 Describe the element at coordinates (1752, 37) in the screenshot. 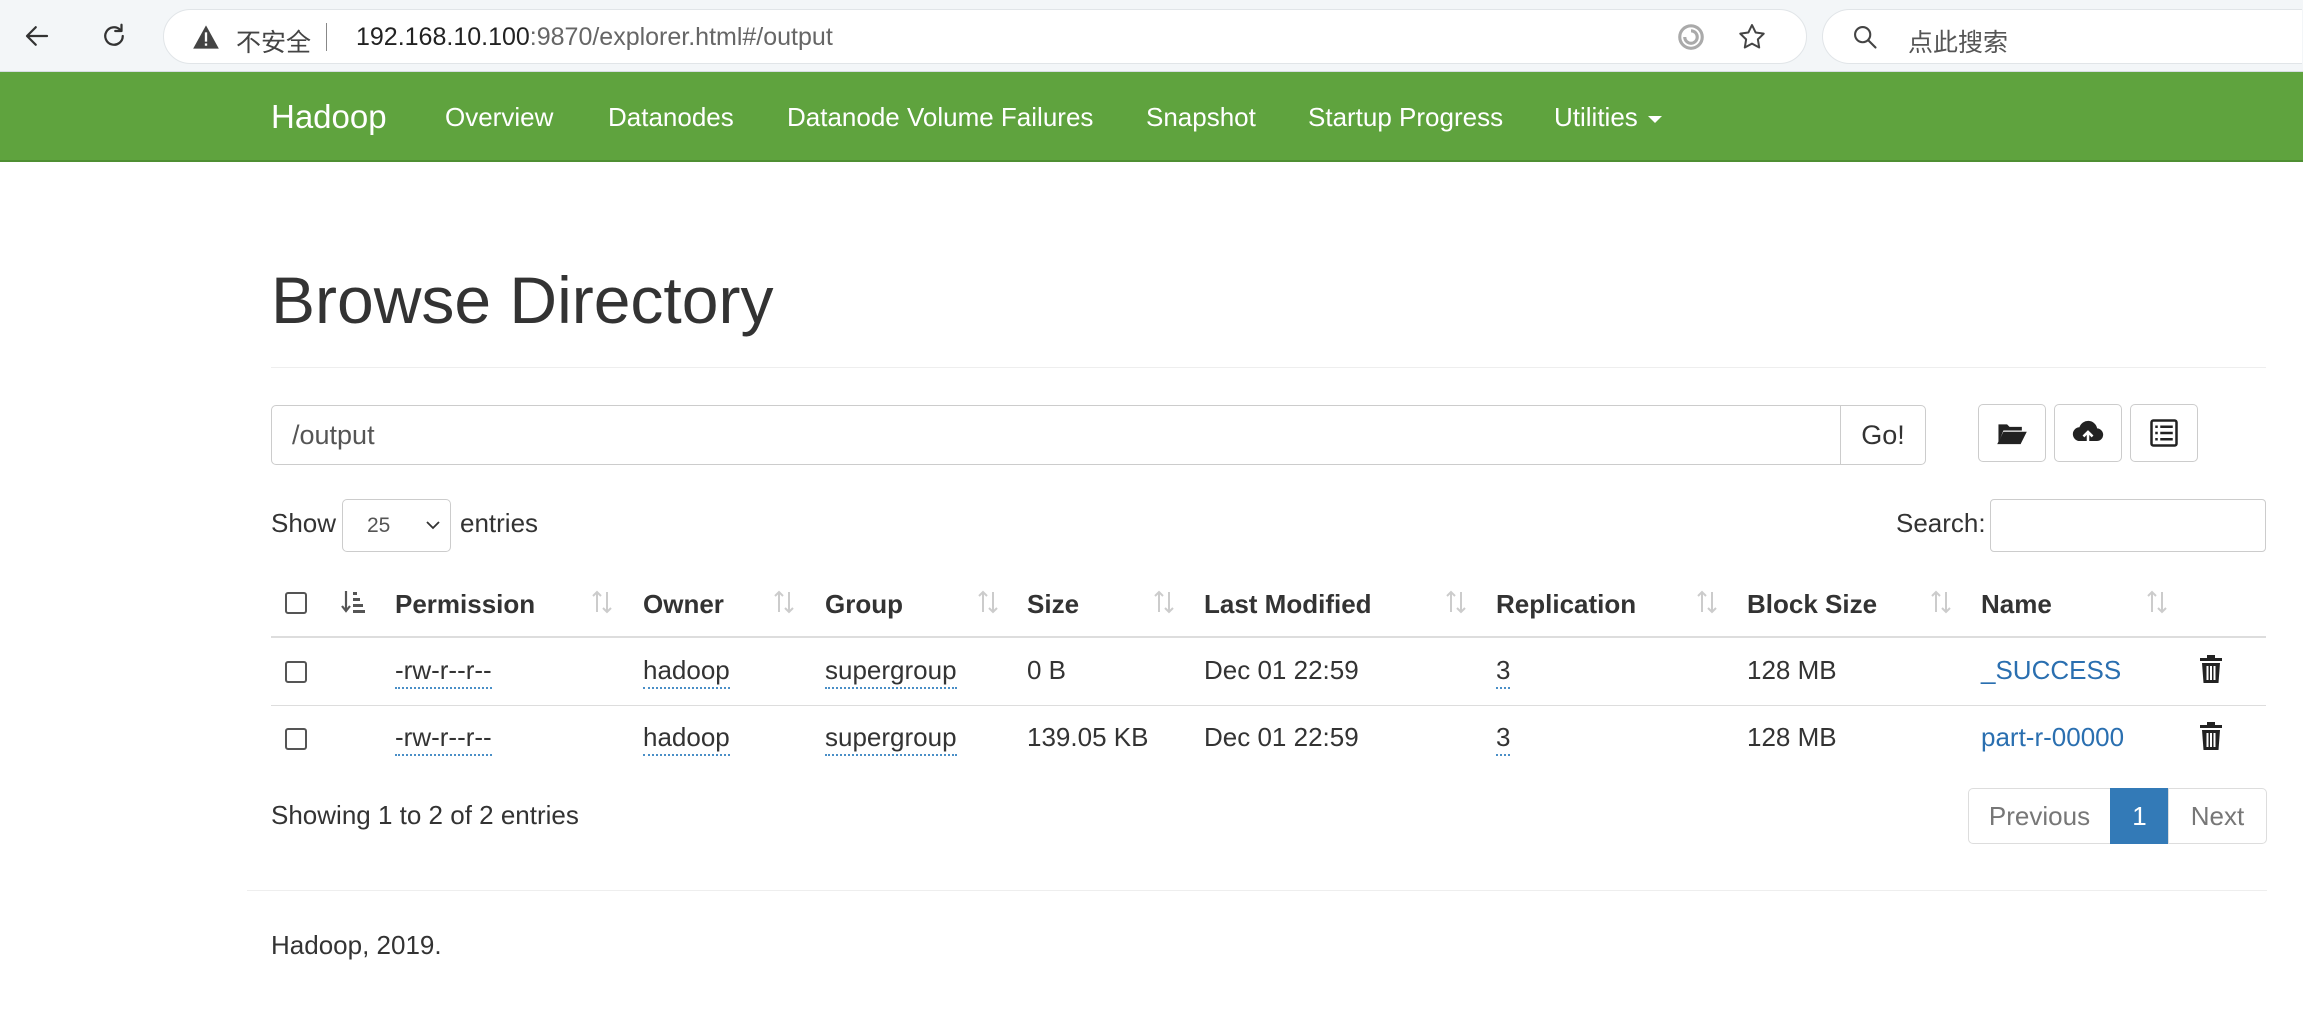

I see `favorite-star-icon` at that location.